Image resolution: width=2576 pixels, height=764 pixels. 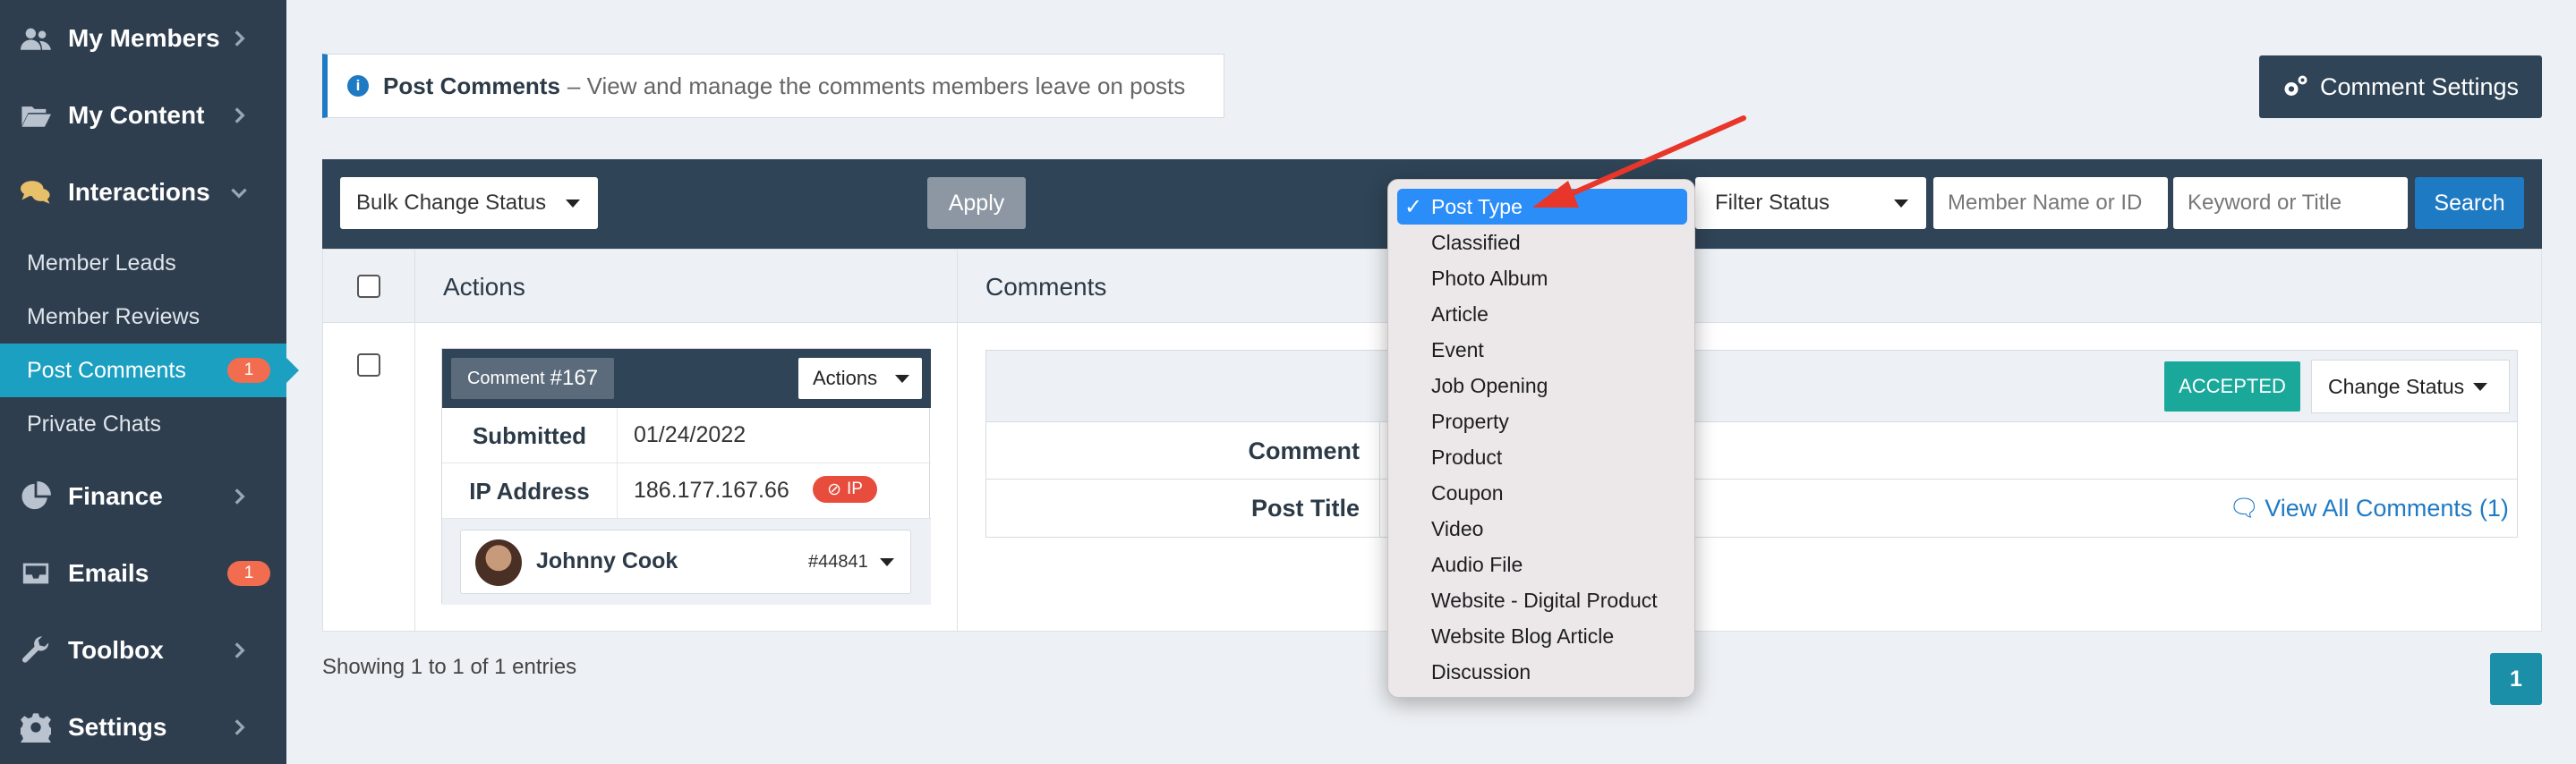 I want to click on sidebar-item-member-reviews: Member Reviews, so click(x=143, y=317).